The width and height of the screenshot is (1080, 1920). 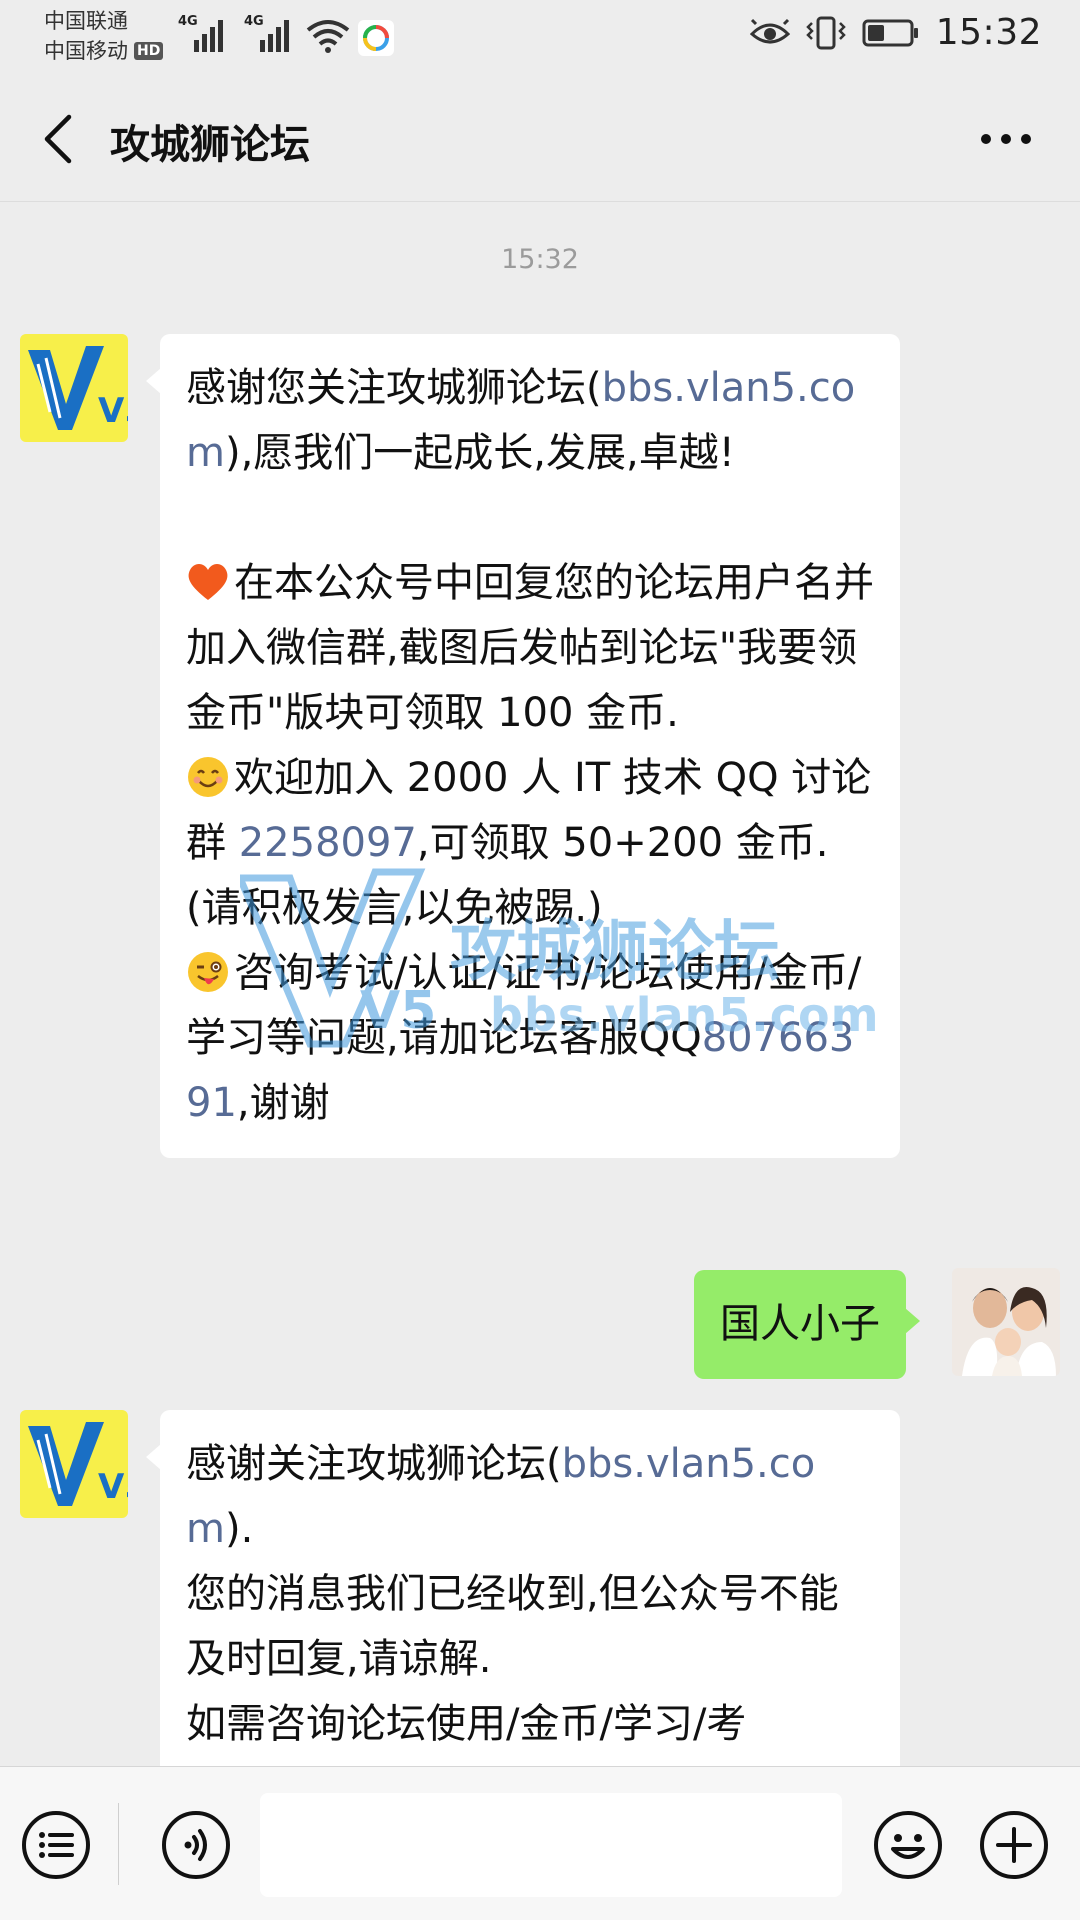 I want to click on chevron-left-icon, so click(x=58, y=139).